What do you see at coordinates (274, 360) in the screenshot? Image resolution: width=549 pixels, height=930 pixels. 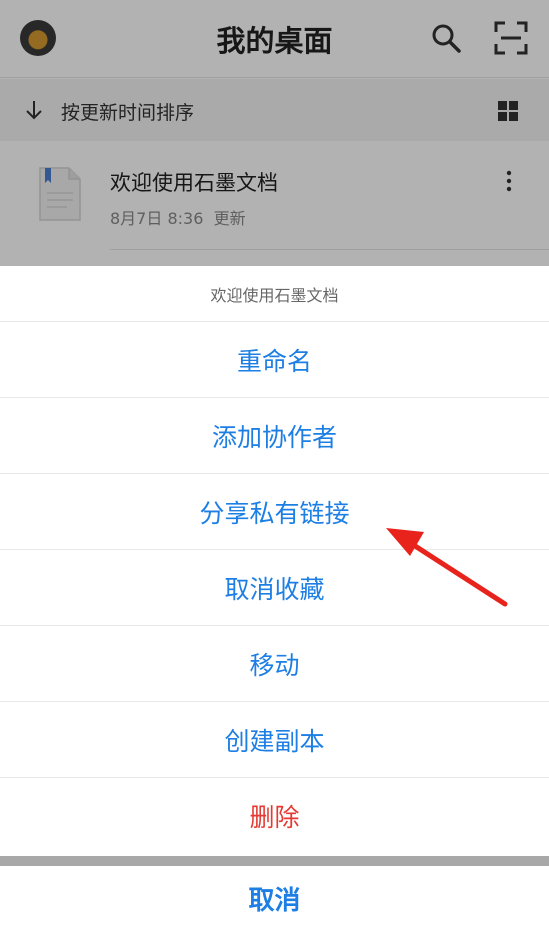 I see `rename-button: 重命名` at bounding box center [274, 360].